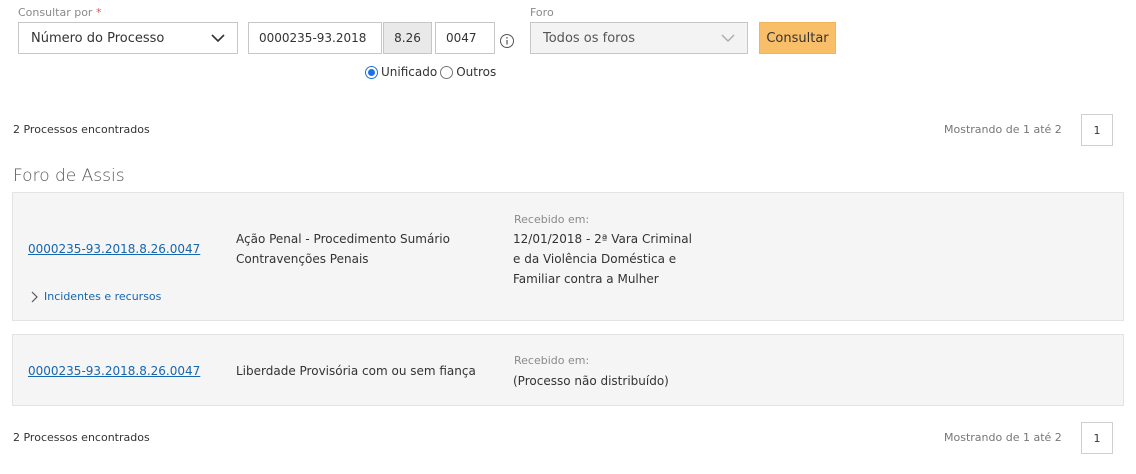 The height and width of the screenshot is (474, 1136). What do you see at coordinates (591, 381) in the screenshot?
I see `recebido-line: (Processo não distribuído)` at bounding box center [591, 381].